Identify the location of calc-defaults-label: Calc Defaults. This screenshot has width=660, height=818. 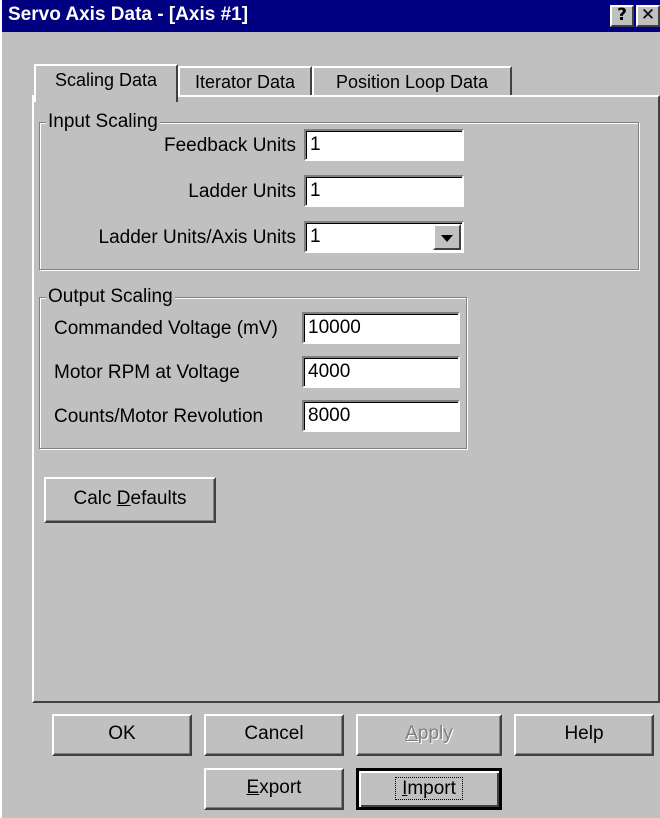
(130, 498).